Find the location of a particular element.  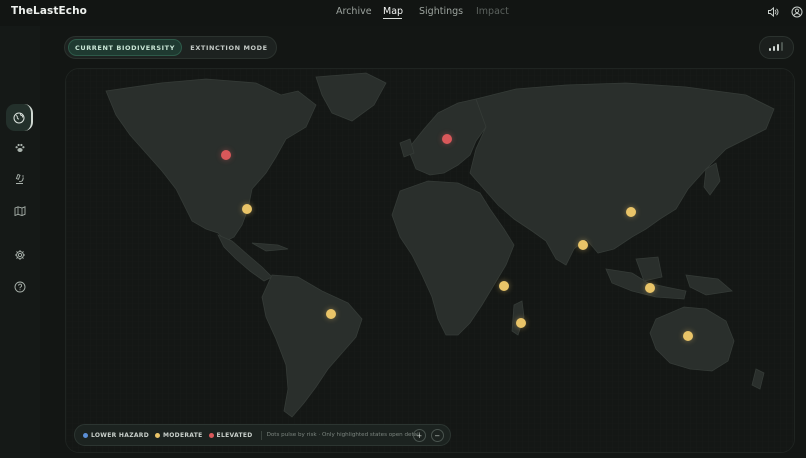

legend-lower-hazard-label: LOWER HAZARD is located at coordinates (120, 435).